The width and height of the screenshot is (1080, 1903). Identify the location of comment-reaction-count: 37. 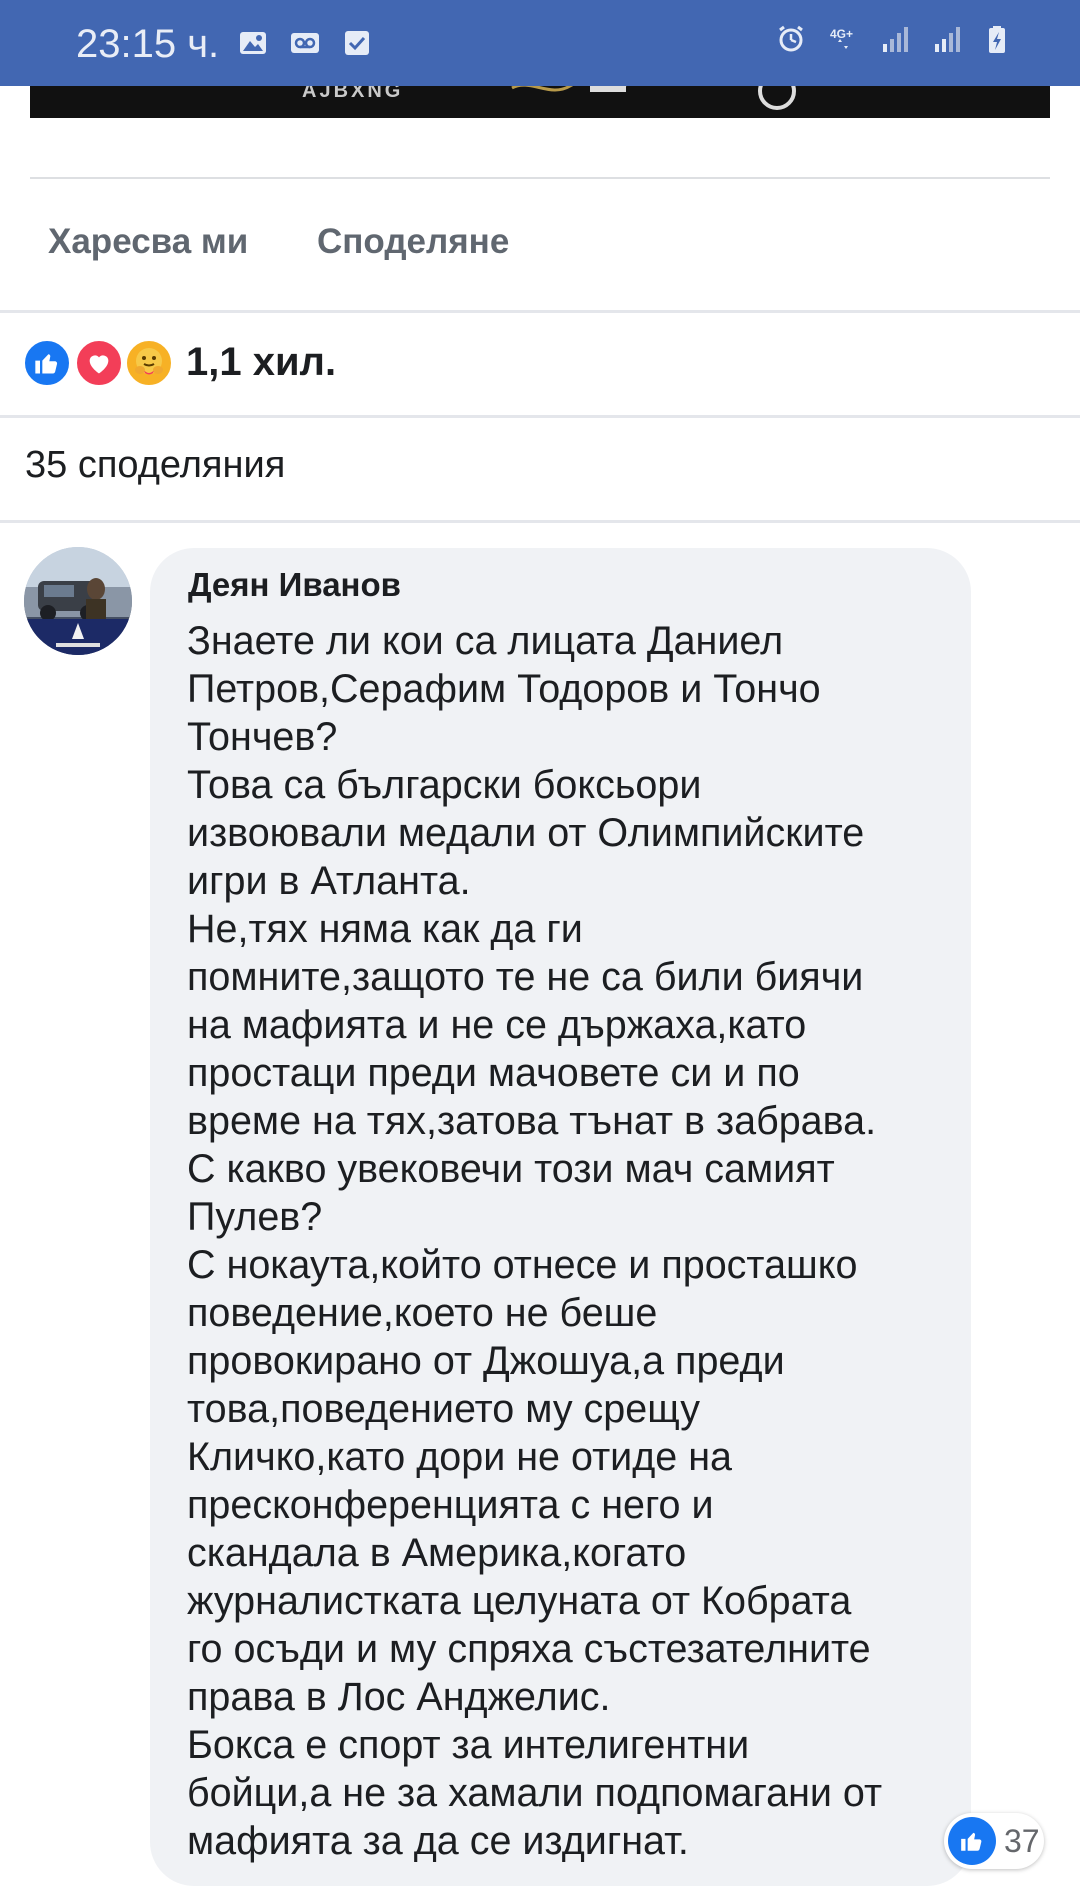
(1022, 1840).